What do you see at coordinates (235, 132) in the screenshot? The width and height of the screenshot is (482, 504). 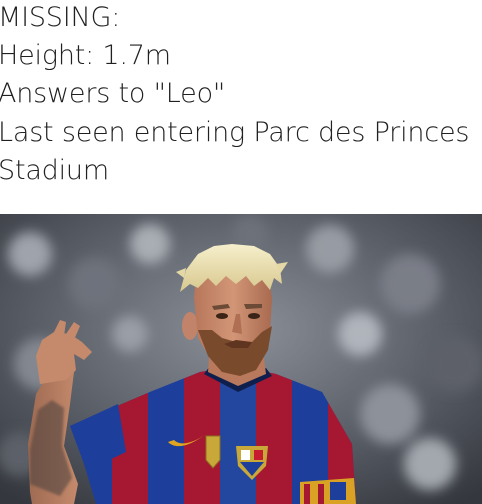 I see `caption-line-last-seen: Last seen entering Parc des Princes` at bounding box center [235, 132].